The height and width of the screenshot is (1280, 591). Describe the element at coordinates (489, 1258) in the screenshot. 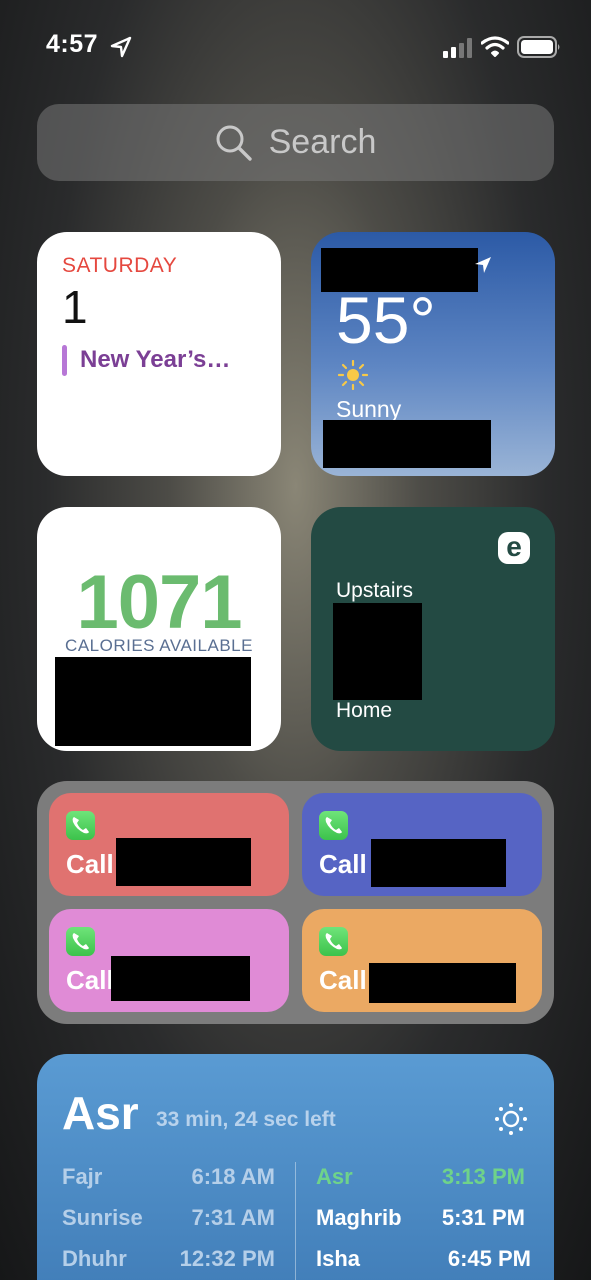

I see `prayer-time-isha: 6:45 PM` at that location.